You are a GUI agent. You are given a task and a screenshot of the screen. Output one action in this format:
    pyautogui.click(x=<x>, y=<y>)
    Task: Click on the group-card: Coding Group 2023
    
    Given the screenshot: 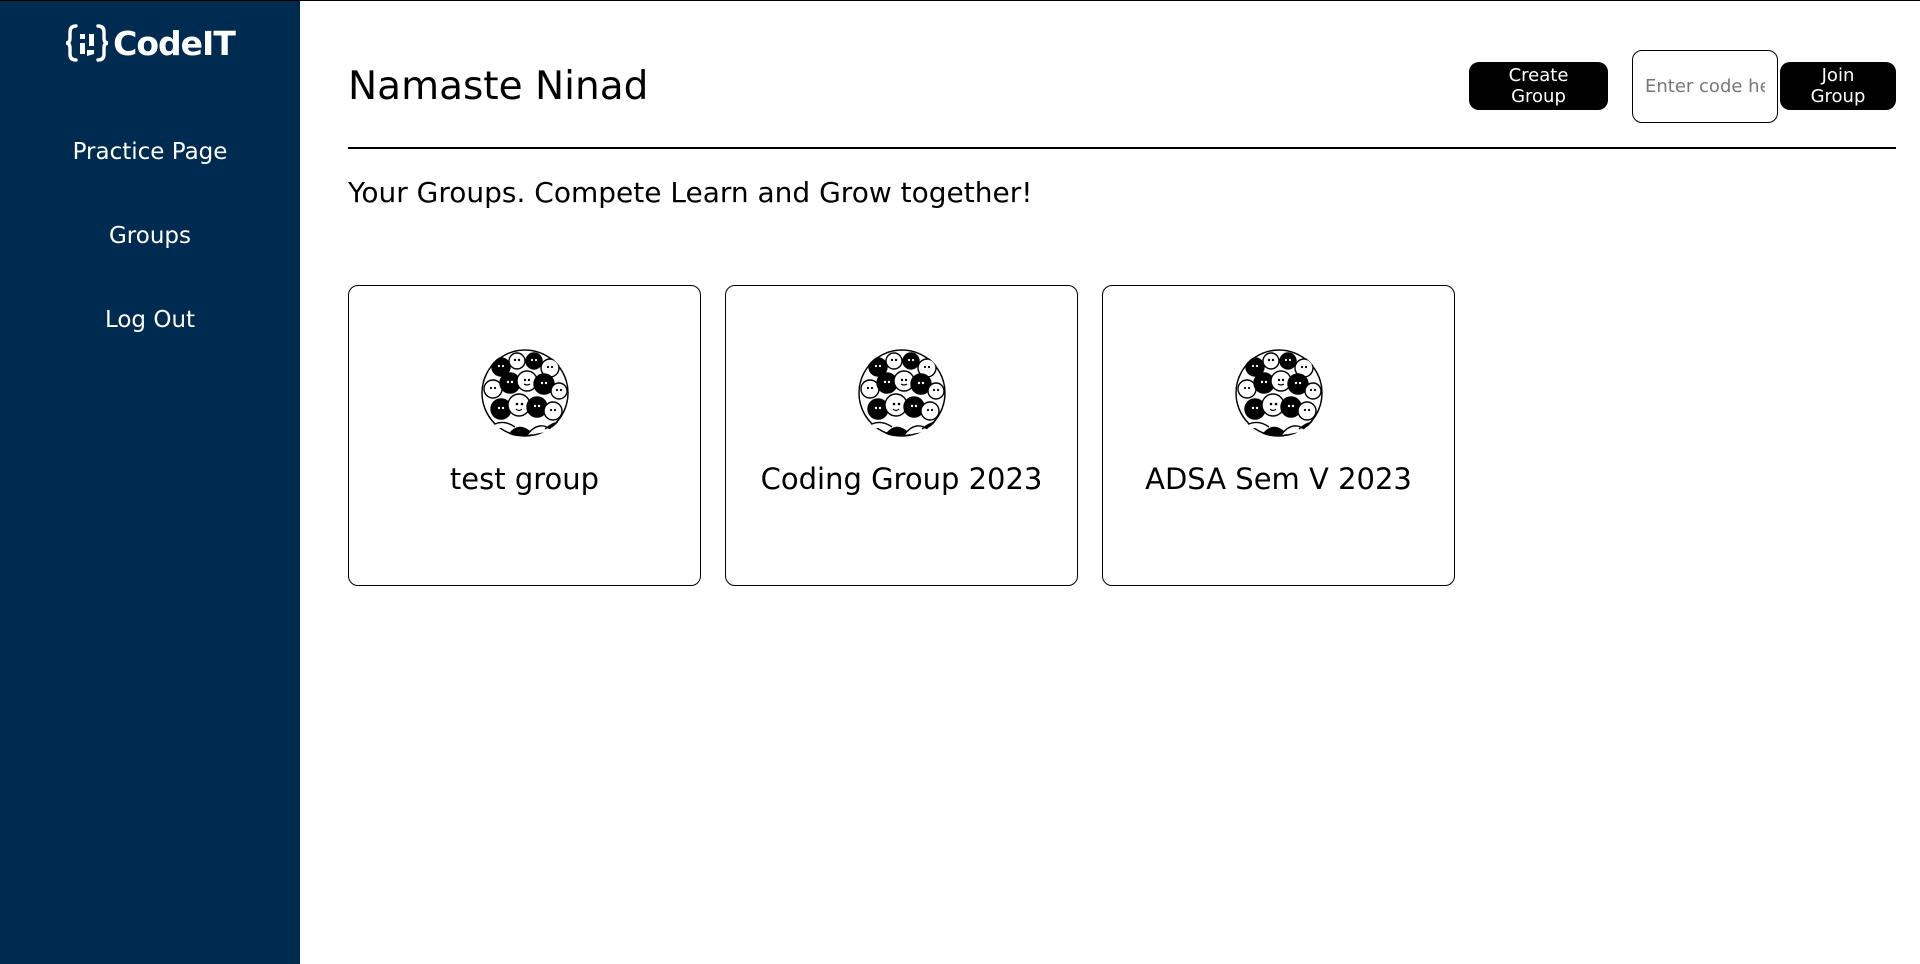 What is the action you would take?
    pyautogui.click(x=901, y=435)
    